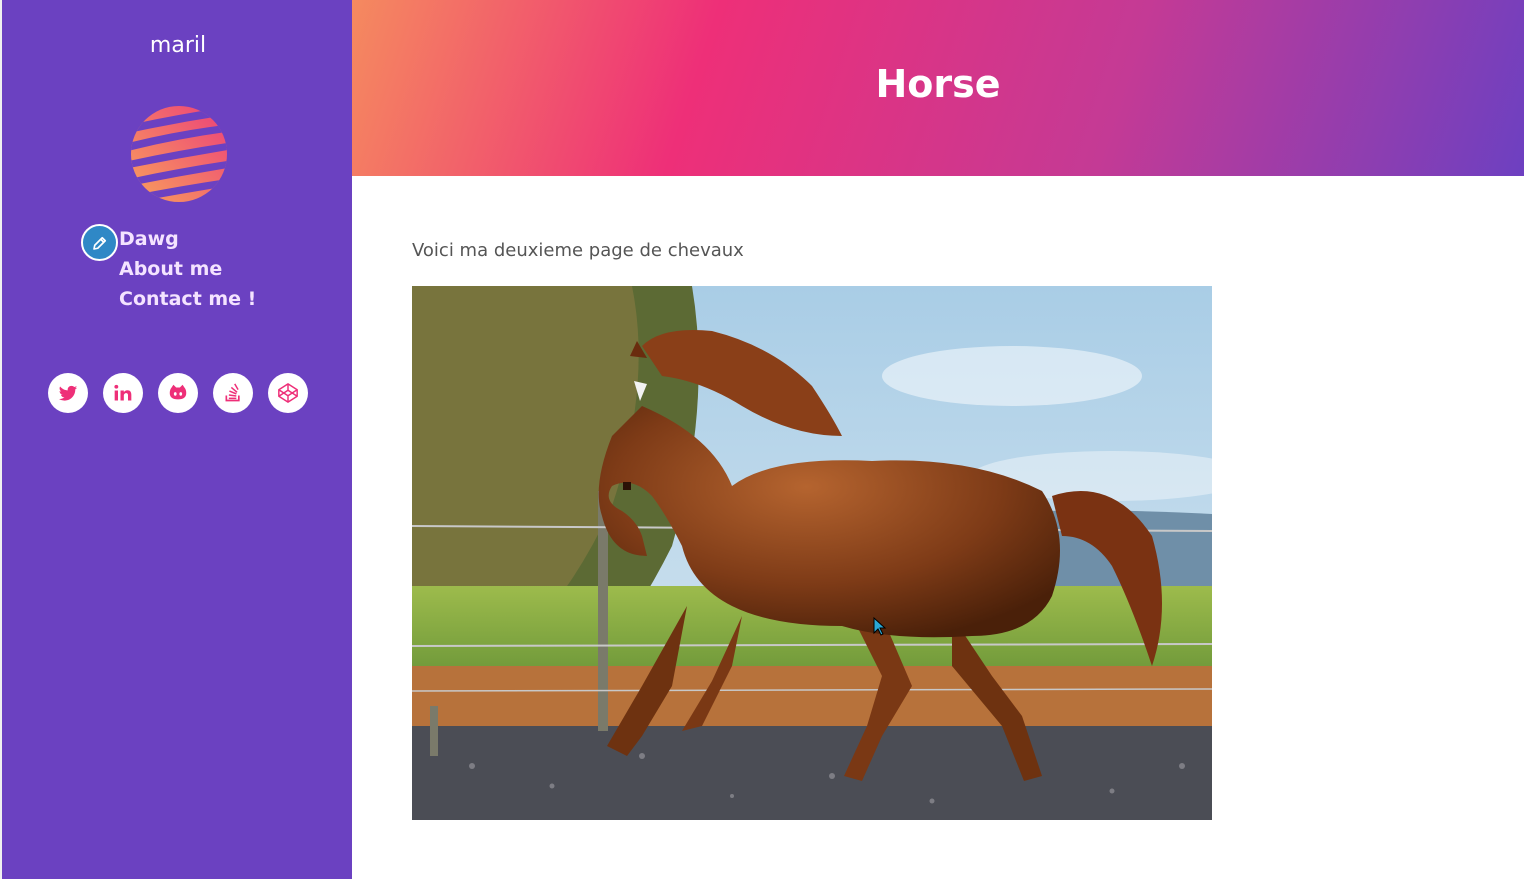  I want to click on twitter-button, so click(68, 393).